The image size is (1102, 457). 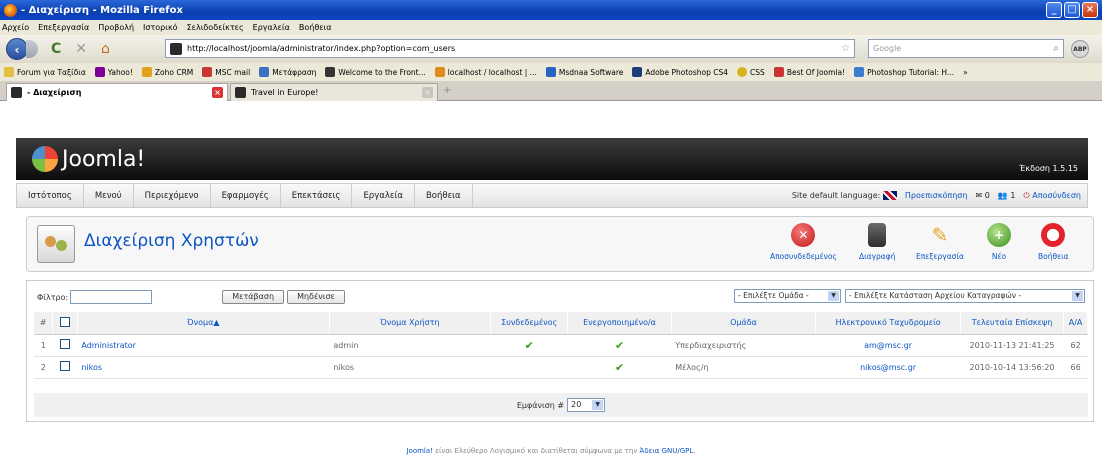 I want to click on close-window-button: ×, so click(x=1090, y=10).